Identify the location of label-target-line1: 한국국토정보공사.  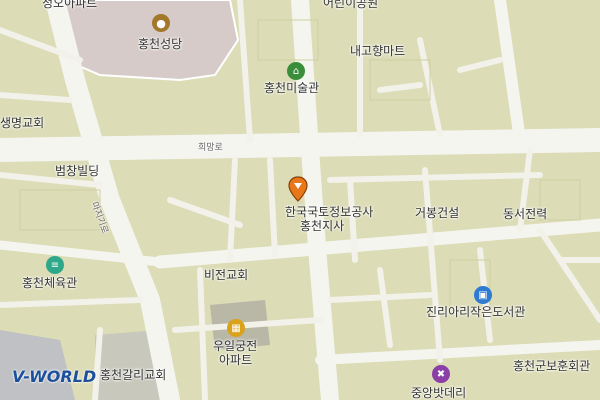
(329, 212).